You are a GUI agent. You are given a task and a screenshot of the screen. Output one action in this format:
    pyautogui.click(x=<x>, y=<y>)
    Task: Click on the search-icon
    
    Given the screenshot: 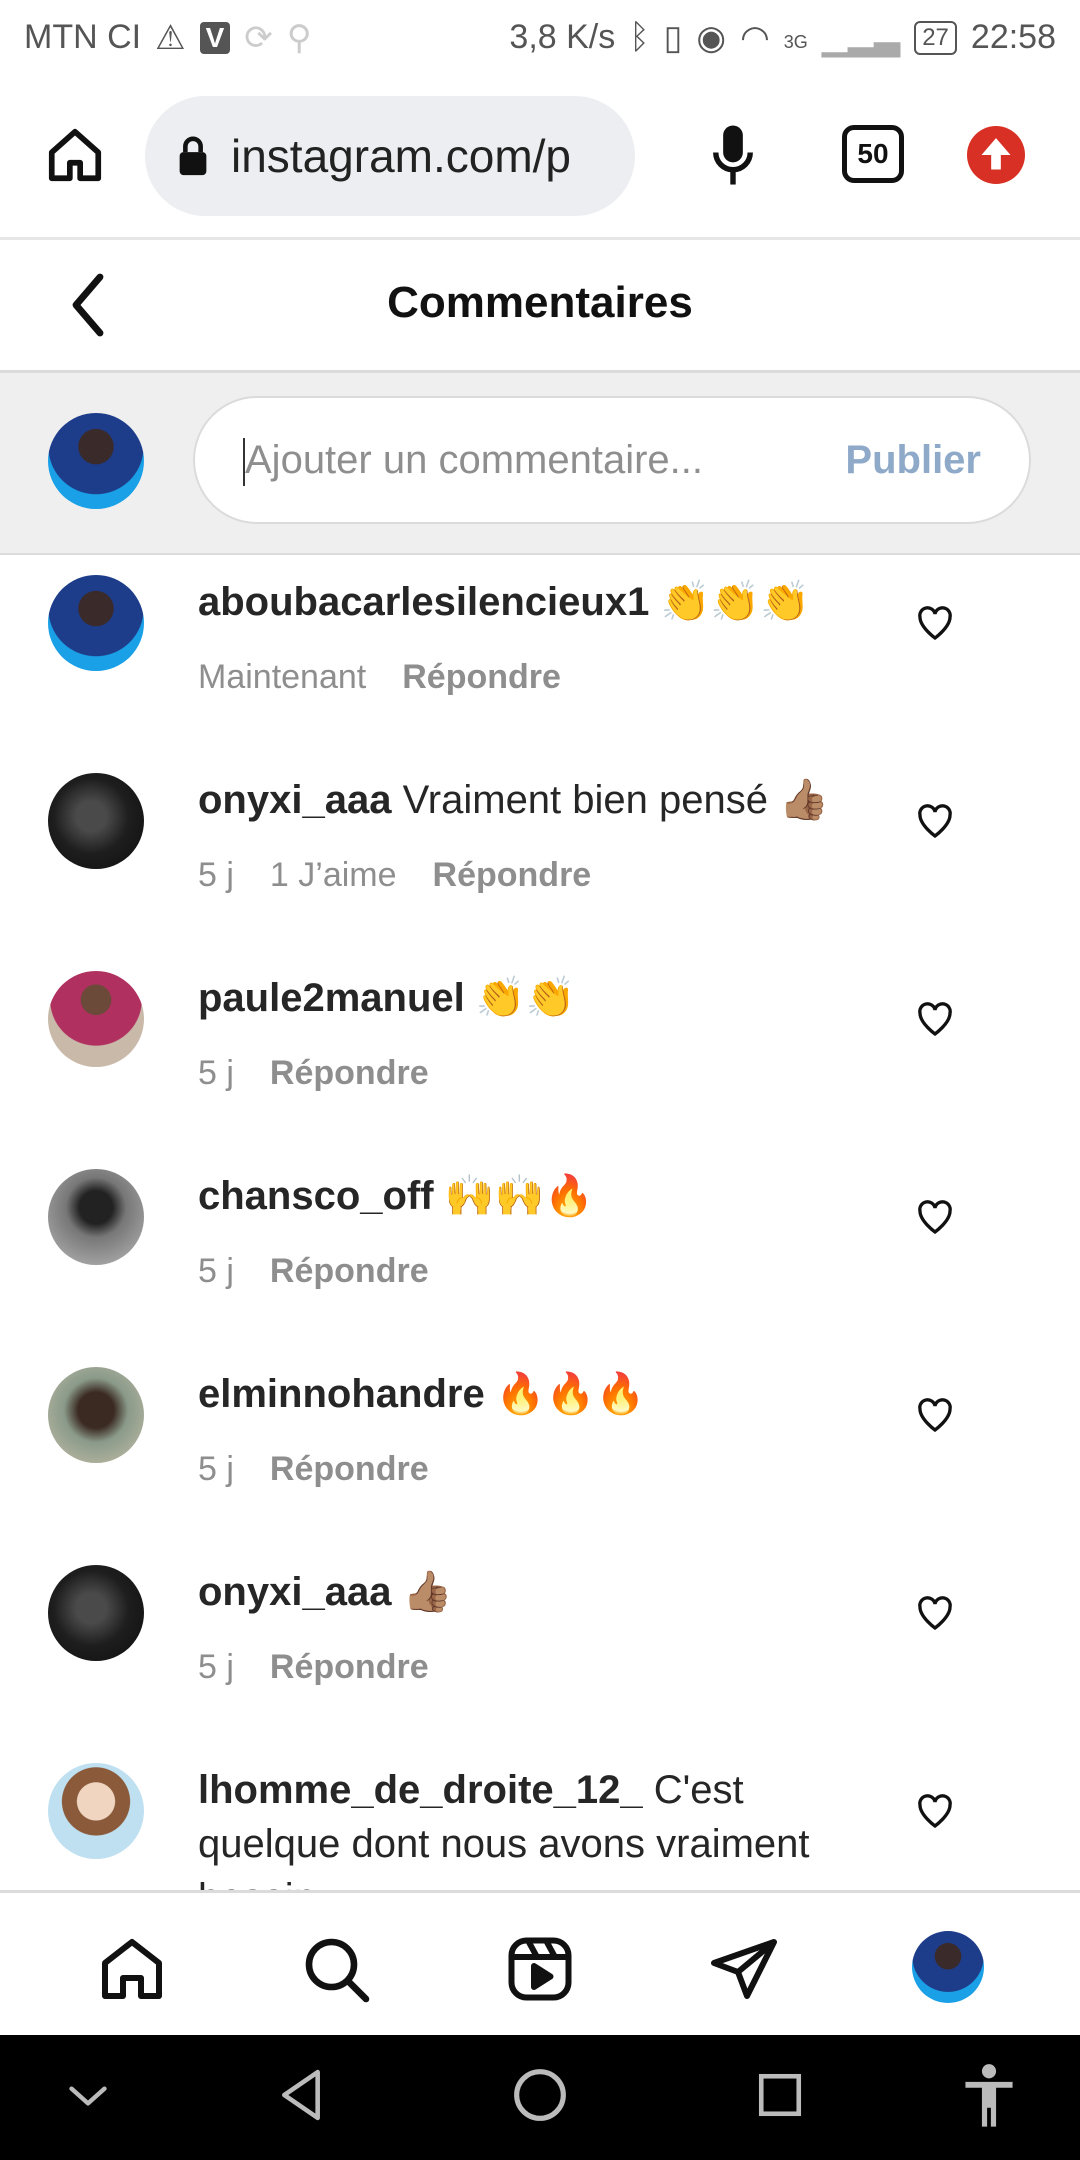 What is the action you would take?
    pyautogui.click(x=336, y=1969)
    